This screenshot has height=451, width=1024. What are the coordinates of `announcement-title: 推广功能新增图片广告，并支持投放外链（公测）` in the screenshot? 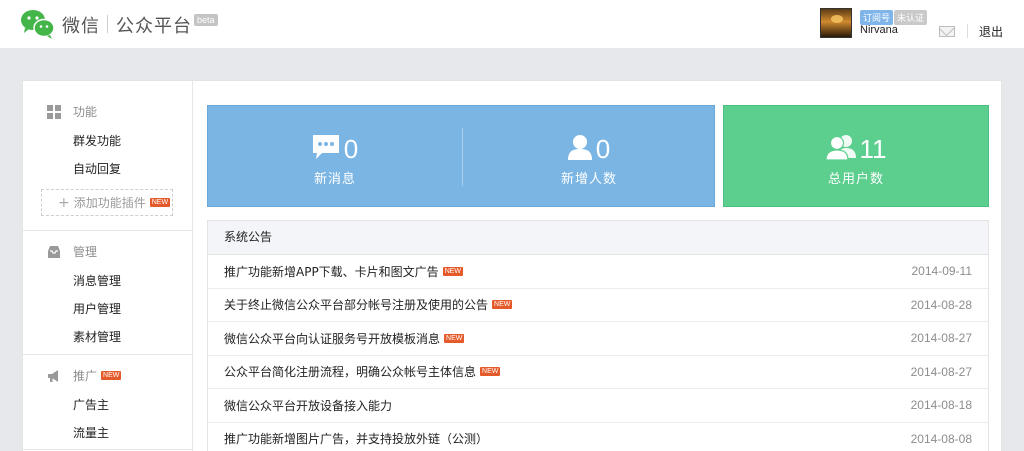 It's located at (356, 438).